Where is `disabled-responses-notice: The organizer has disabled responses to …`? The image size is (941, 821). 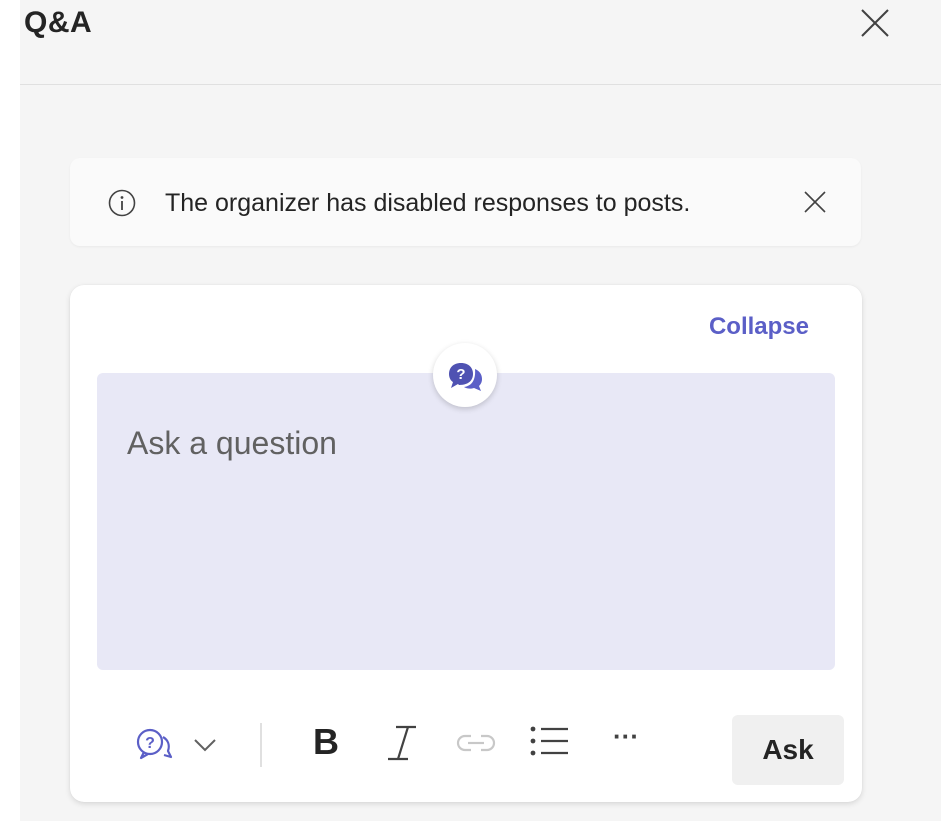
disabled-responses-notice: The organizer has disabled responses to … is located at coordinates (465, 202).